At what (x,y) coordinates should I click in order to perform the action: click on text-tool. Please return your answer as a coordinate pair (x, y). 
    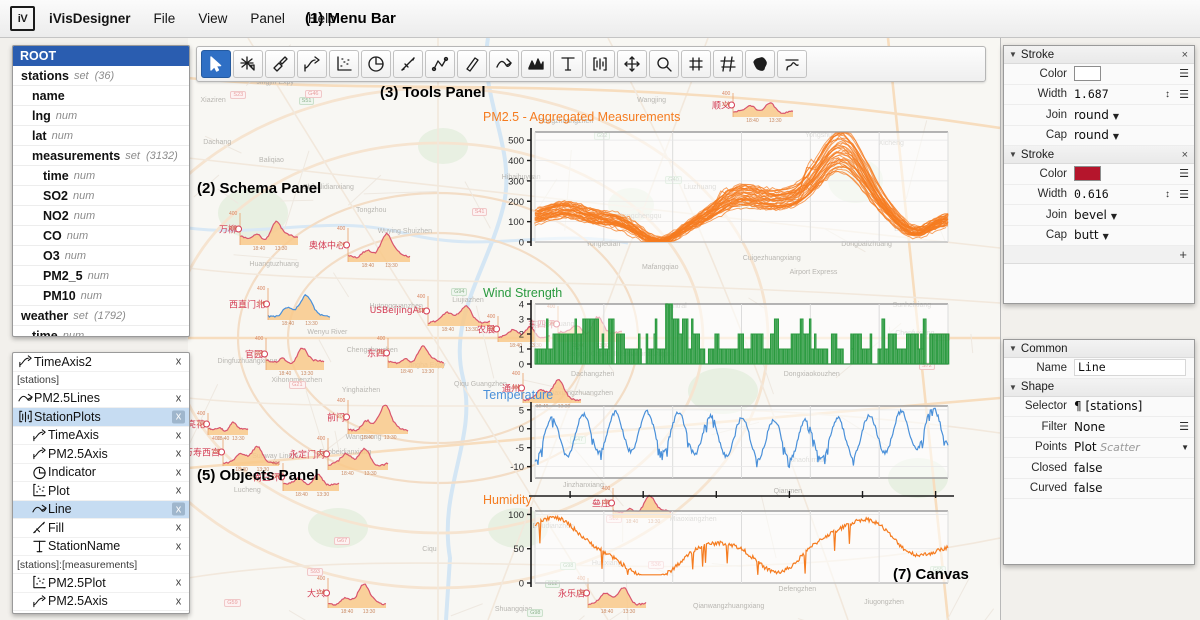
    Looking at the image, I should click on (568, 64).